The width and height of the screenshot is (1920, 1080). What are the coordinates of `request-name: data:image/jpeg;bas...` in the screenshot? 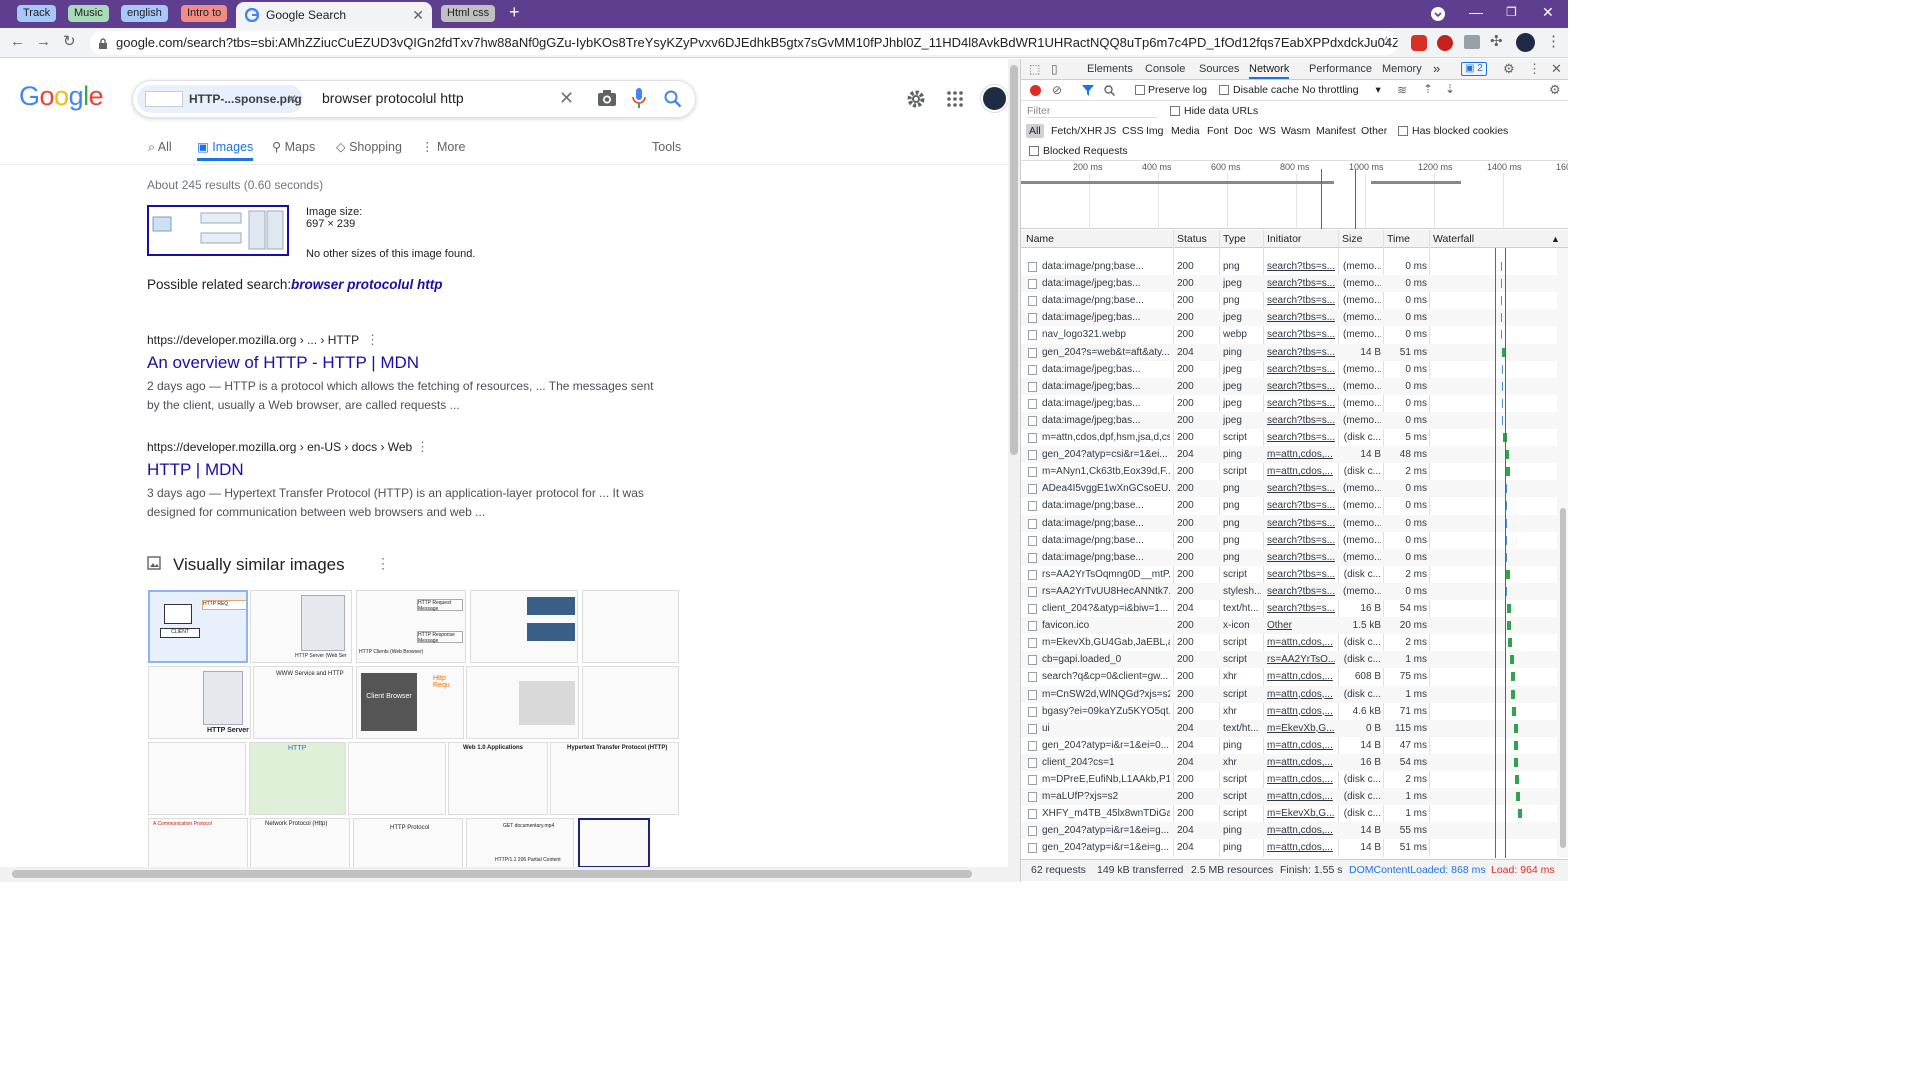 It's located at (1106, 369).